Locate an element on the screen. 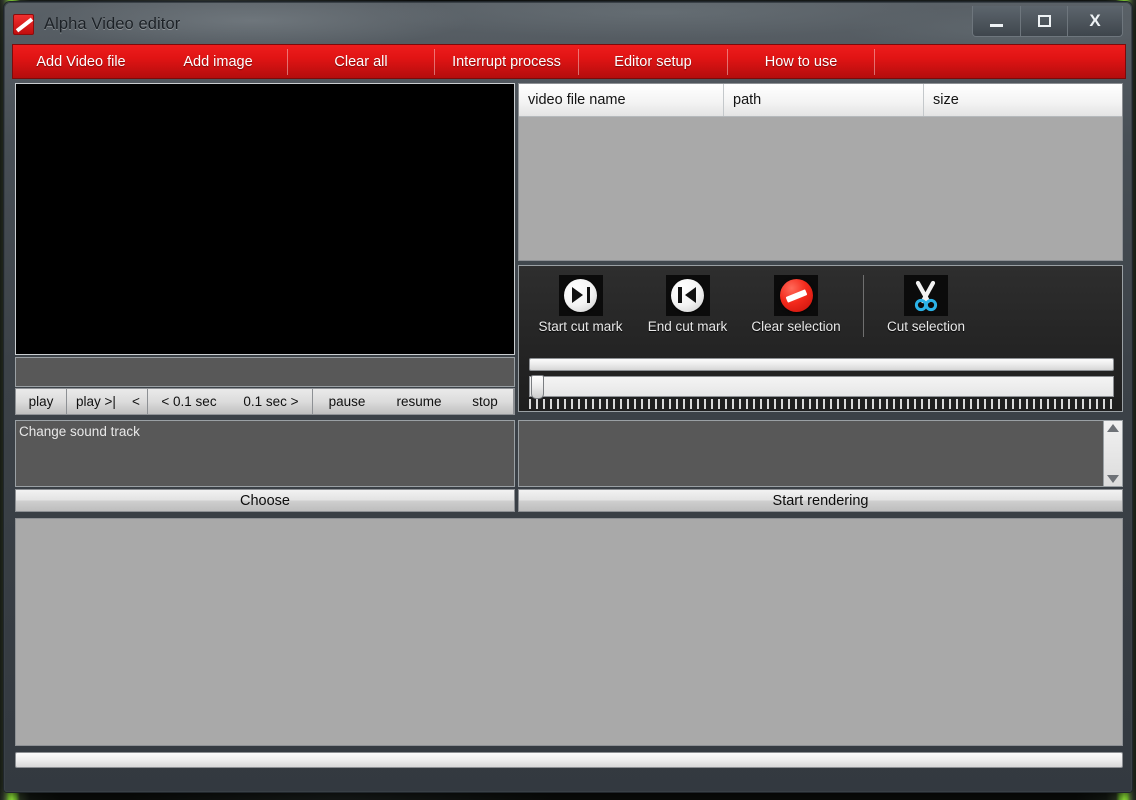 The image size is (1136, 800). maximize-button is located at coordinates (1043, 21).